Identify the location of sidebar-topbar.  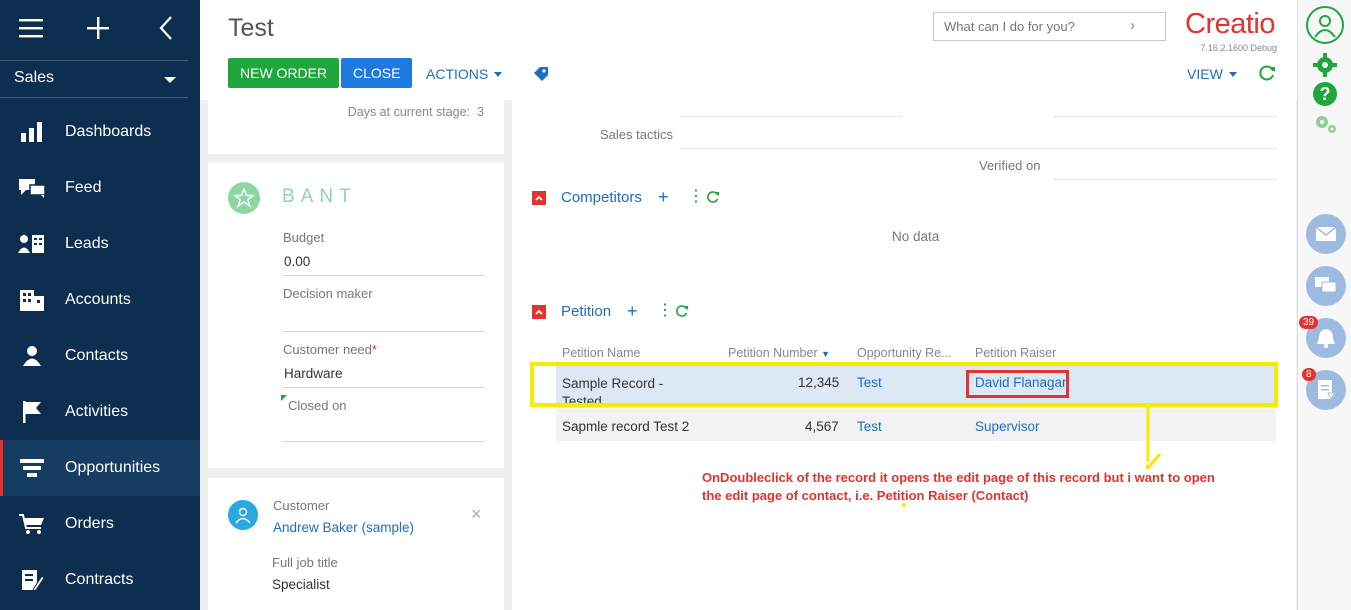
(100, 28).